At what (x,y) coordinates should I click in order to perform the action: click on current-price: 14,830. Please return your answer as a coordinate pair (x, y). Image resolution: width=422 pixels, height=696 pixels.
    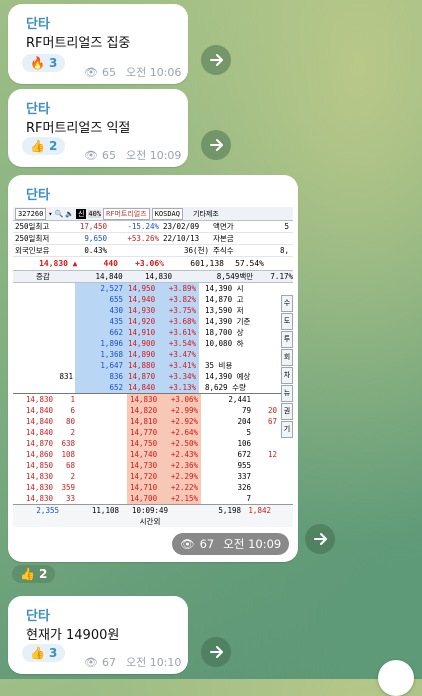
    Looking at the image, I should click on (53, 263).